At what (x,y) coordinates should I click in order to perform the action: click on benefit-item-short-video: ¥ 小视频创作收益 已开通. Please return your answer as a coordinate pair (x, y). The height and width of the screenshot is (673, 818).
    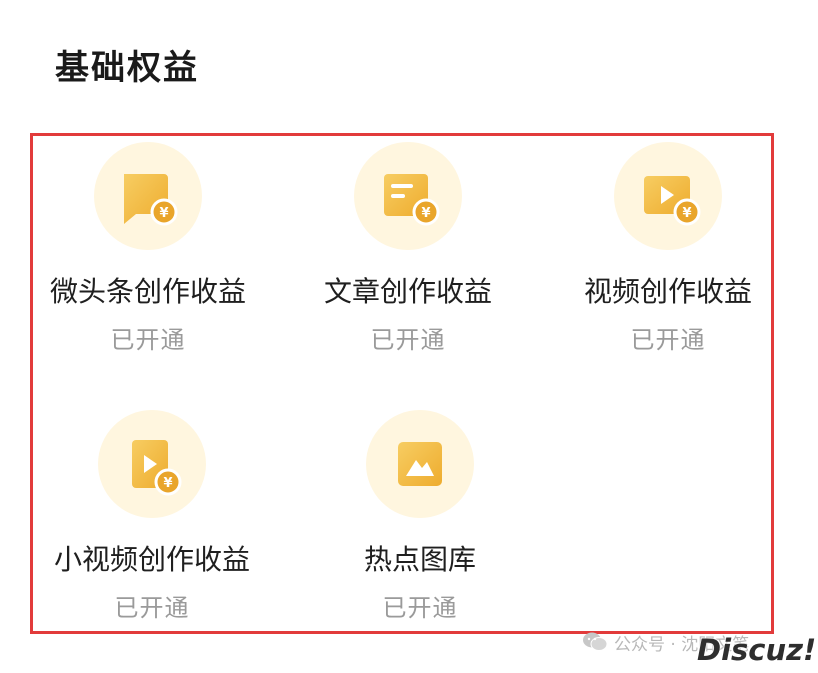
    Looking at the image, I should click on (152, 517).